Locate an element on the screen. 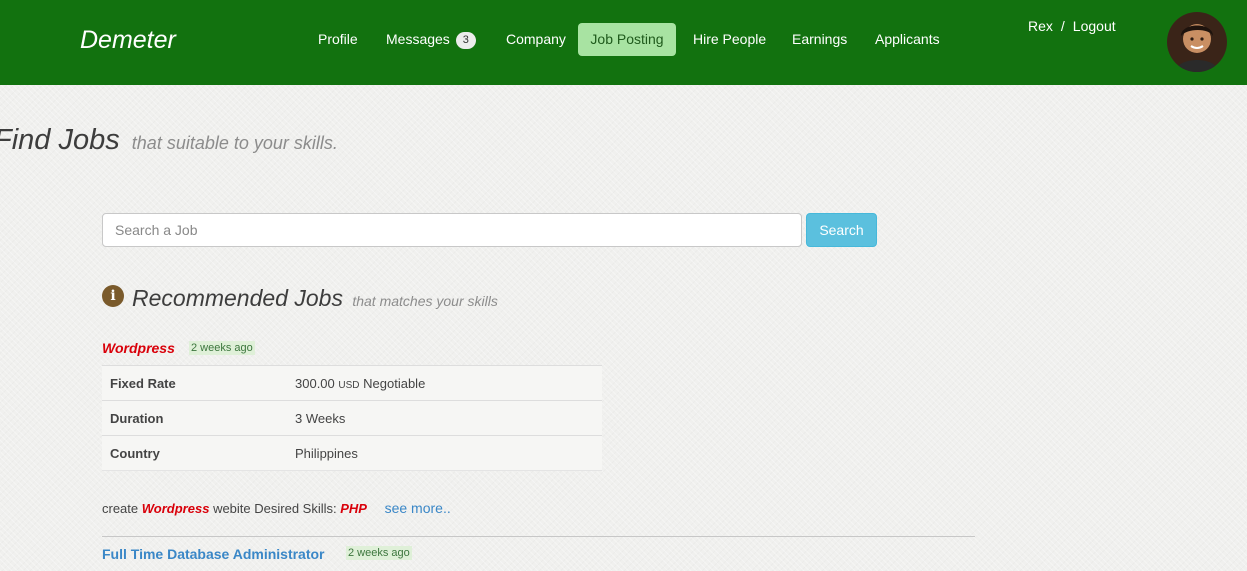  username-link: Rex is located at coordinates (1040, 26).